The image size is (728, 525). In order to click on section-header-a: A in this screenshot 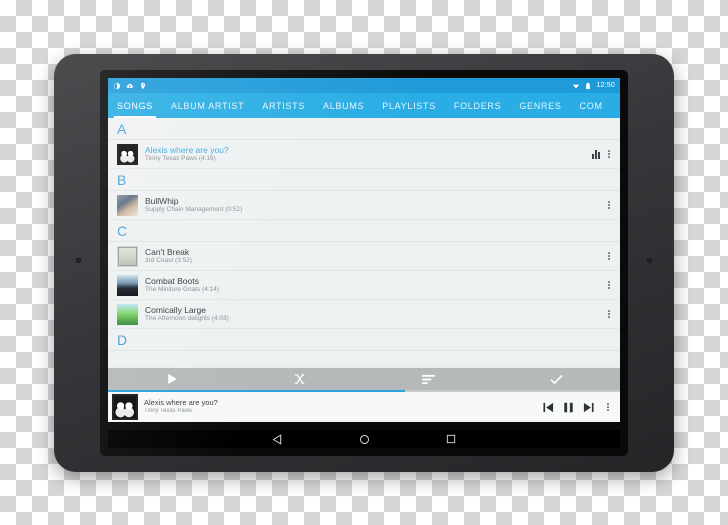, I will do `click(364, 129)`.